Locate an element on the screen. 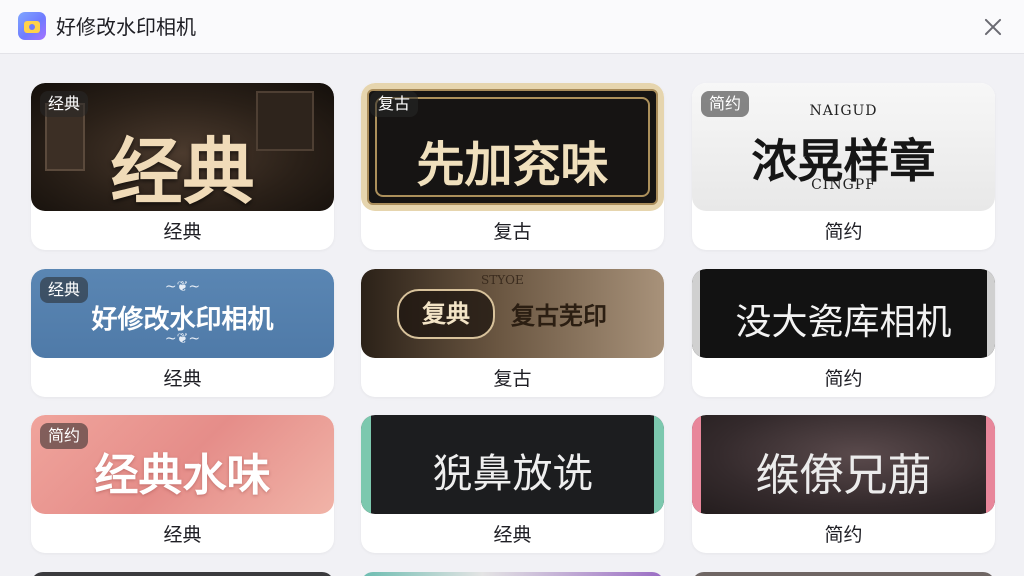  template-preview: 经典水味 简约 is located at coordinates (182, 464).